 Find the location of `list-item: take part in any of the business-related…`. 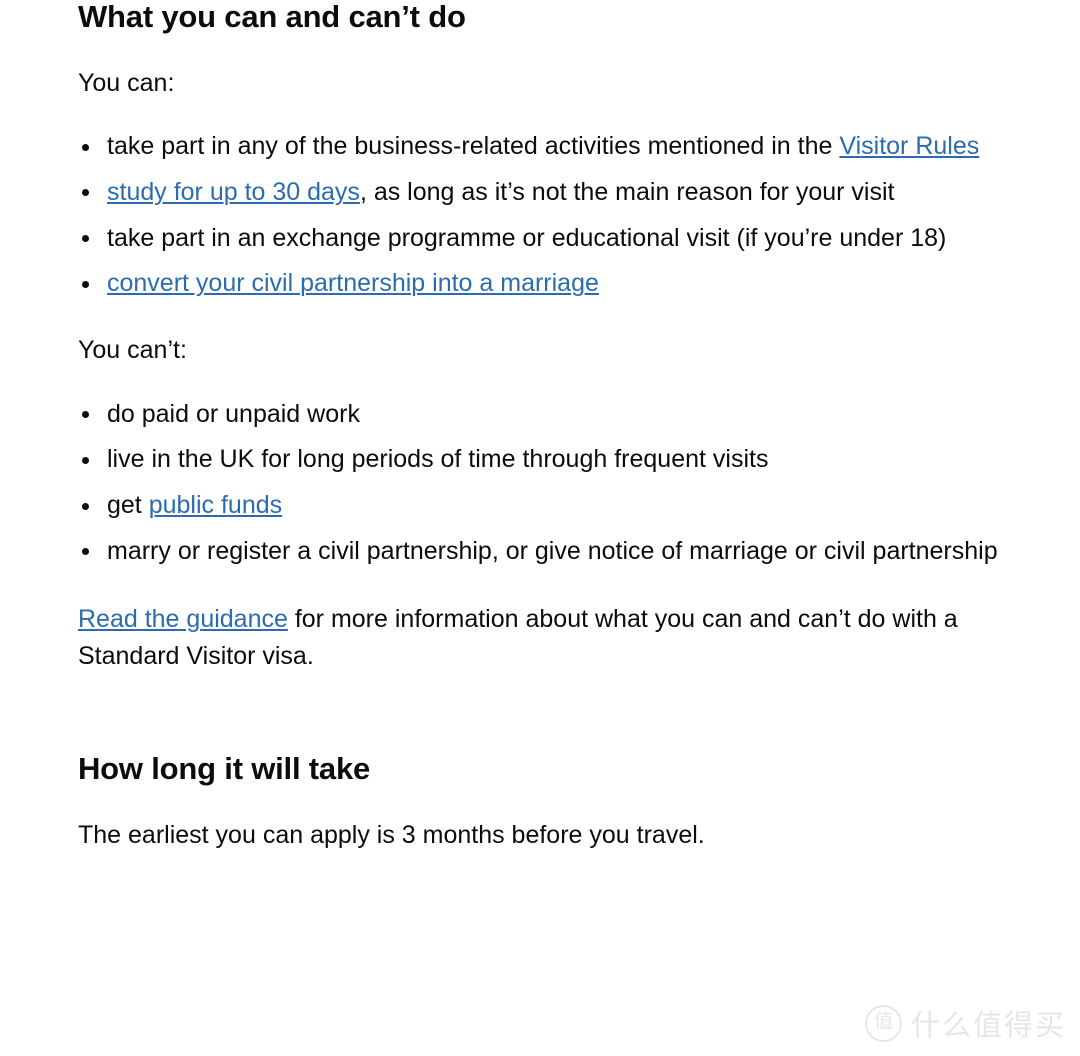

list-item: take part in any of the business-related… is located at coordinates (546, 146).